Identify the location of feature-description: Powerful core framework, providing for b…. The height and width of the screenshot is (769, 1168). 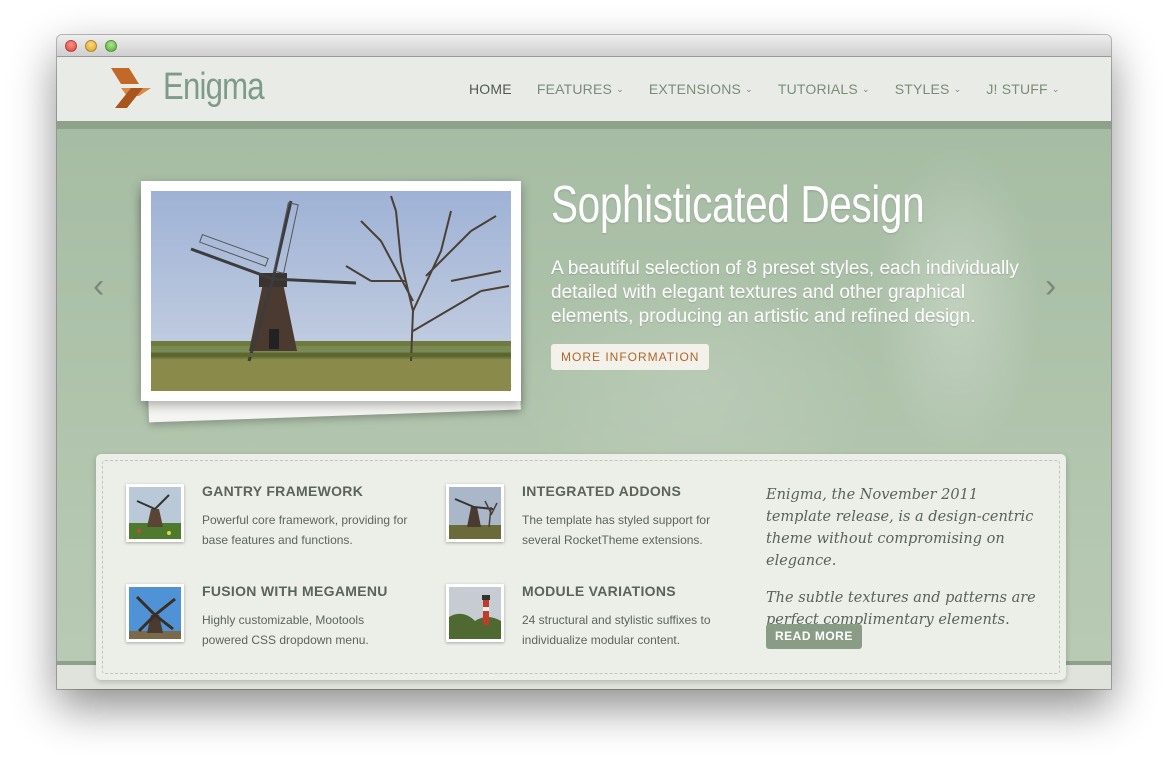
(305, 530).